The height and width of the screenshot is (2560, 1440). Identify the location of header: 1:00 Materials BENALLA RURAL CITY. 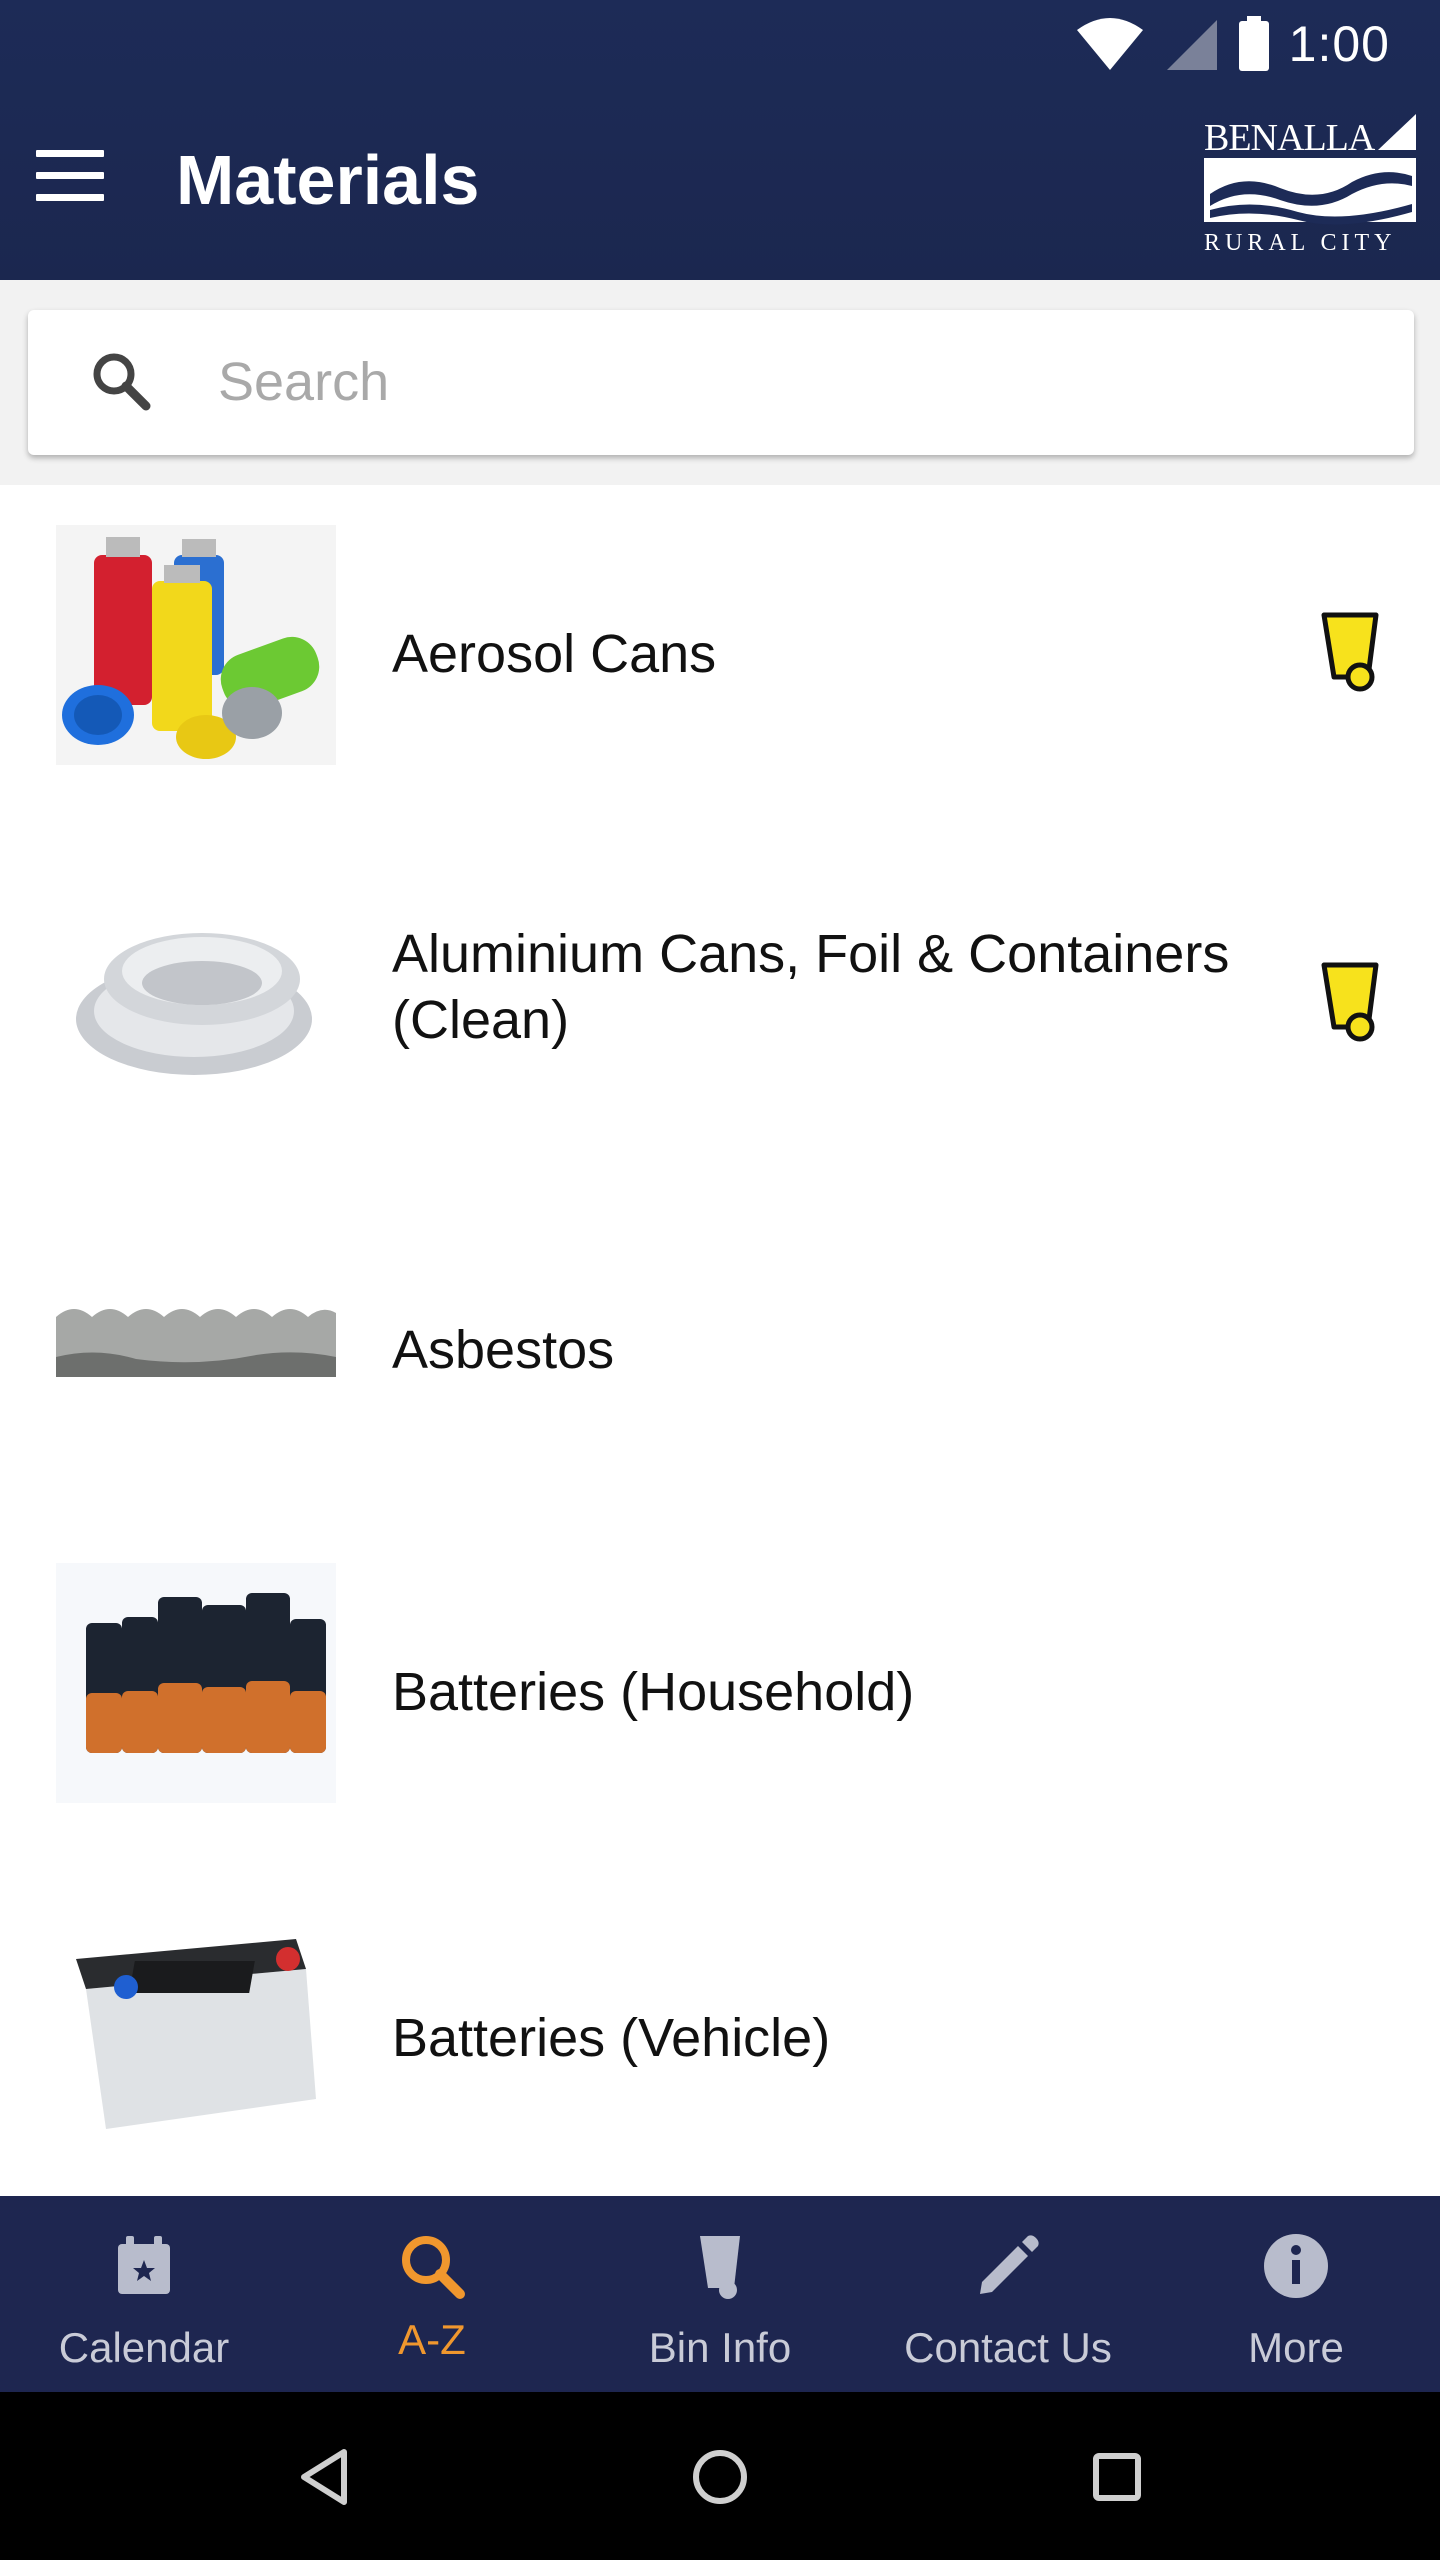
(720, 140).